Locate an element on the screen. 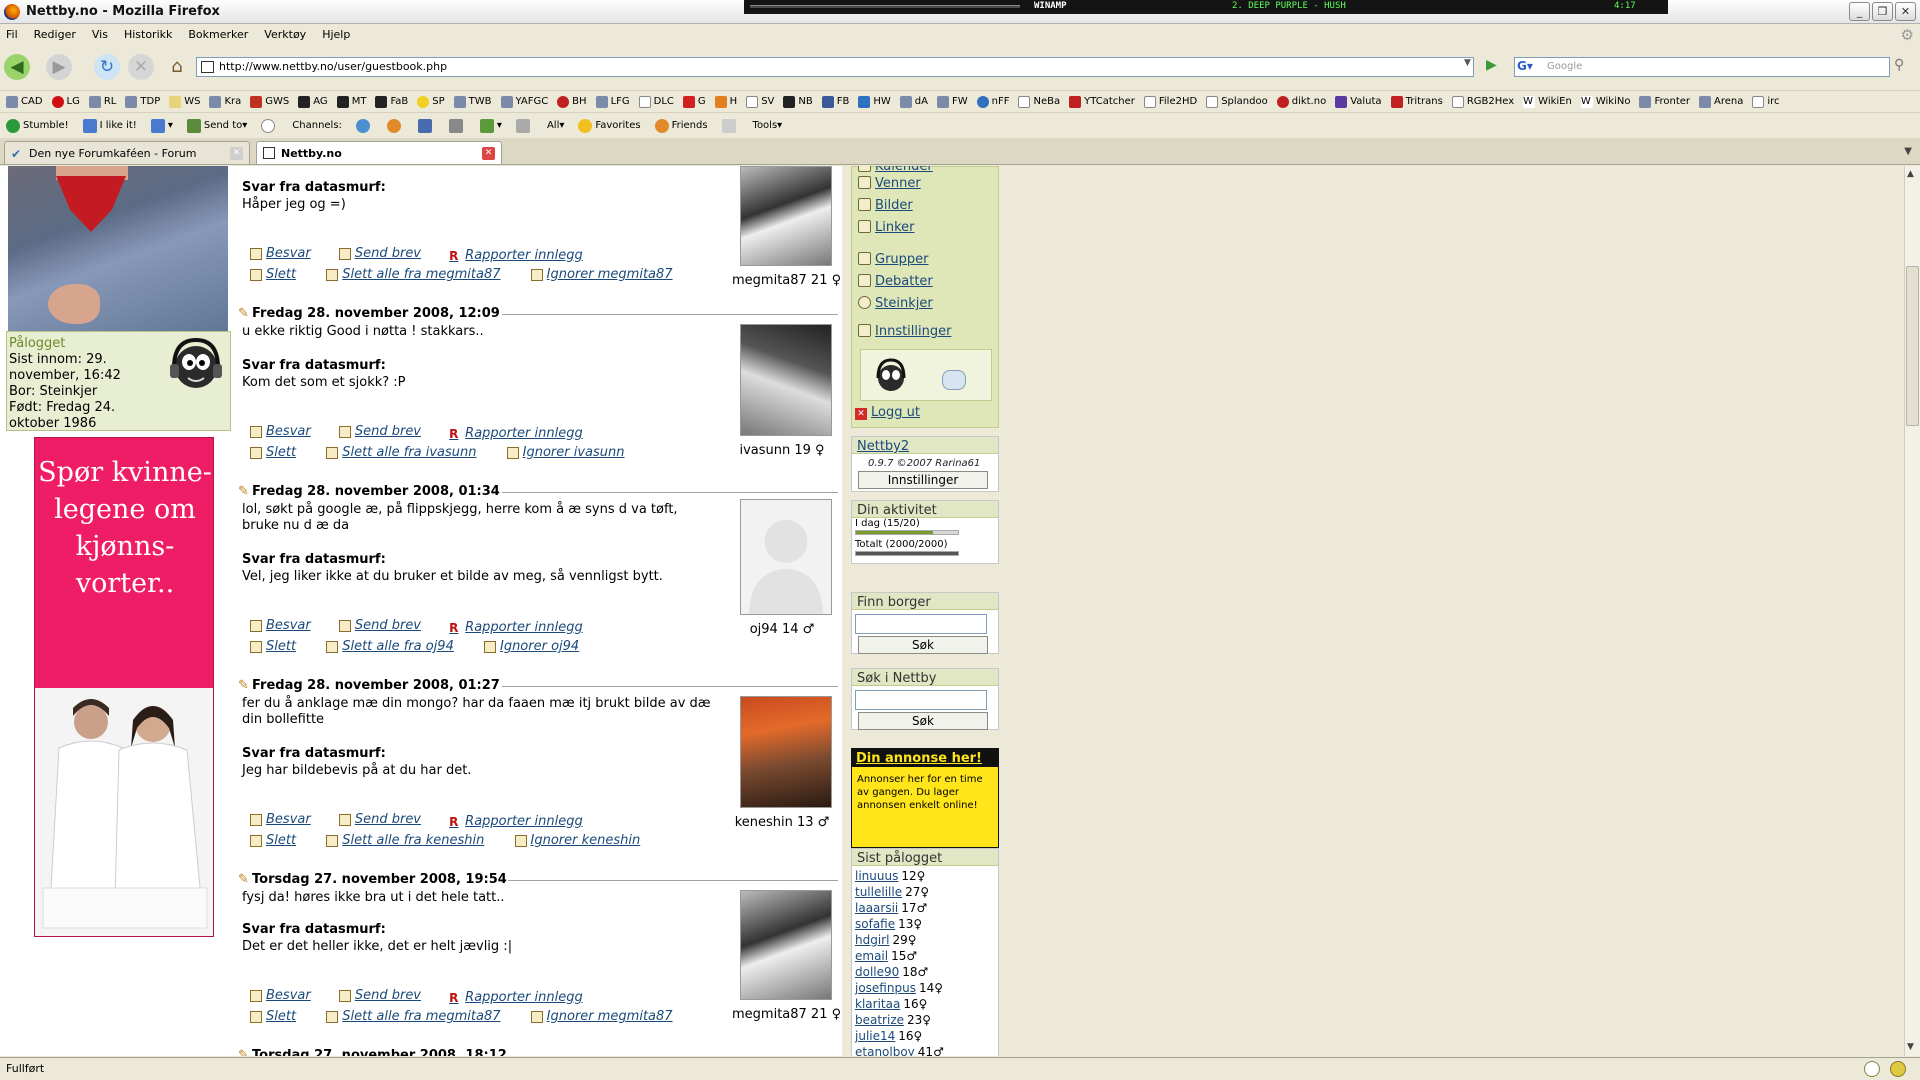 The height and width of the screenshot is (1080, 1920). bookmark-item: GWS is located at coordinates (269, 101).